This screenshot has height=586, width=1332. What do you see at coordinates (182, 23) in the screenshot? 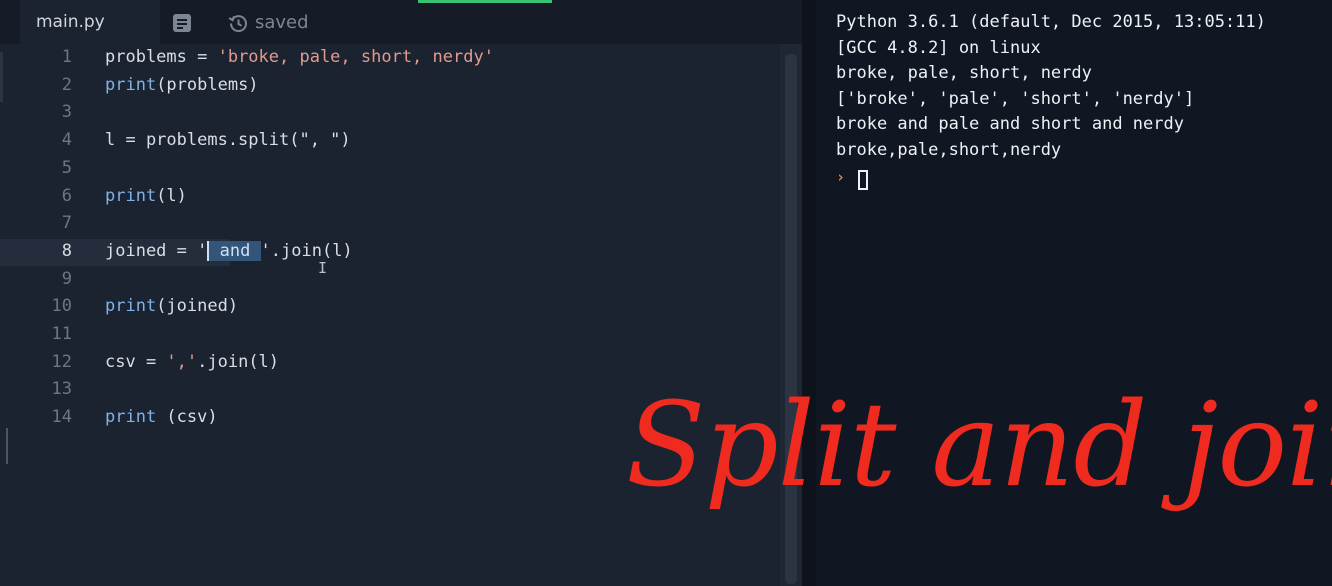
I see `notes-icon` at bounding box center [182, 23].